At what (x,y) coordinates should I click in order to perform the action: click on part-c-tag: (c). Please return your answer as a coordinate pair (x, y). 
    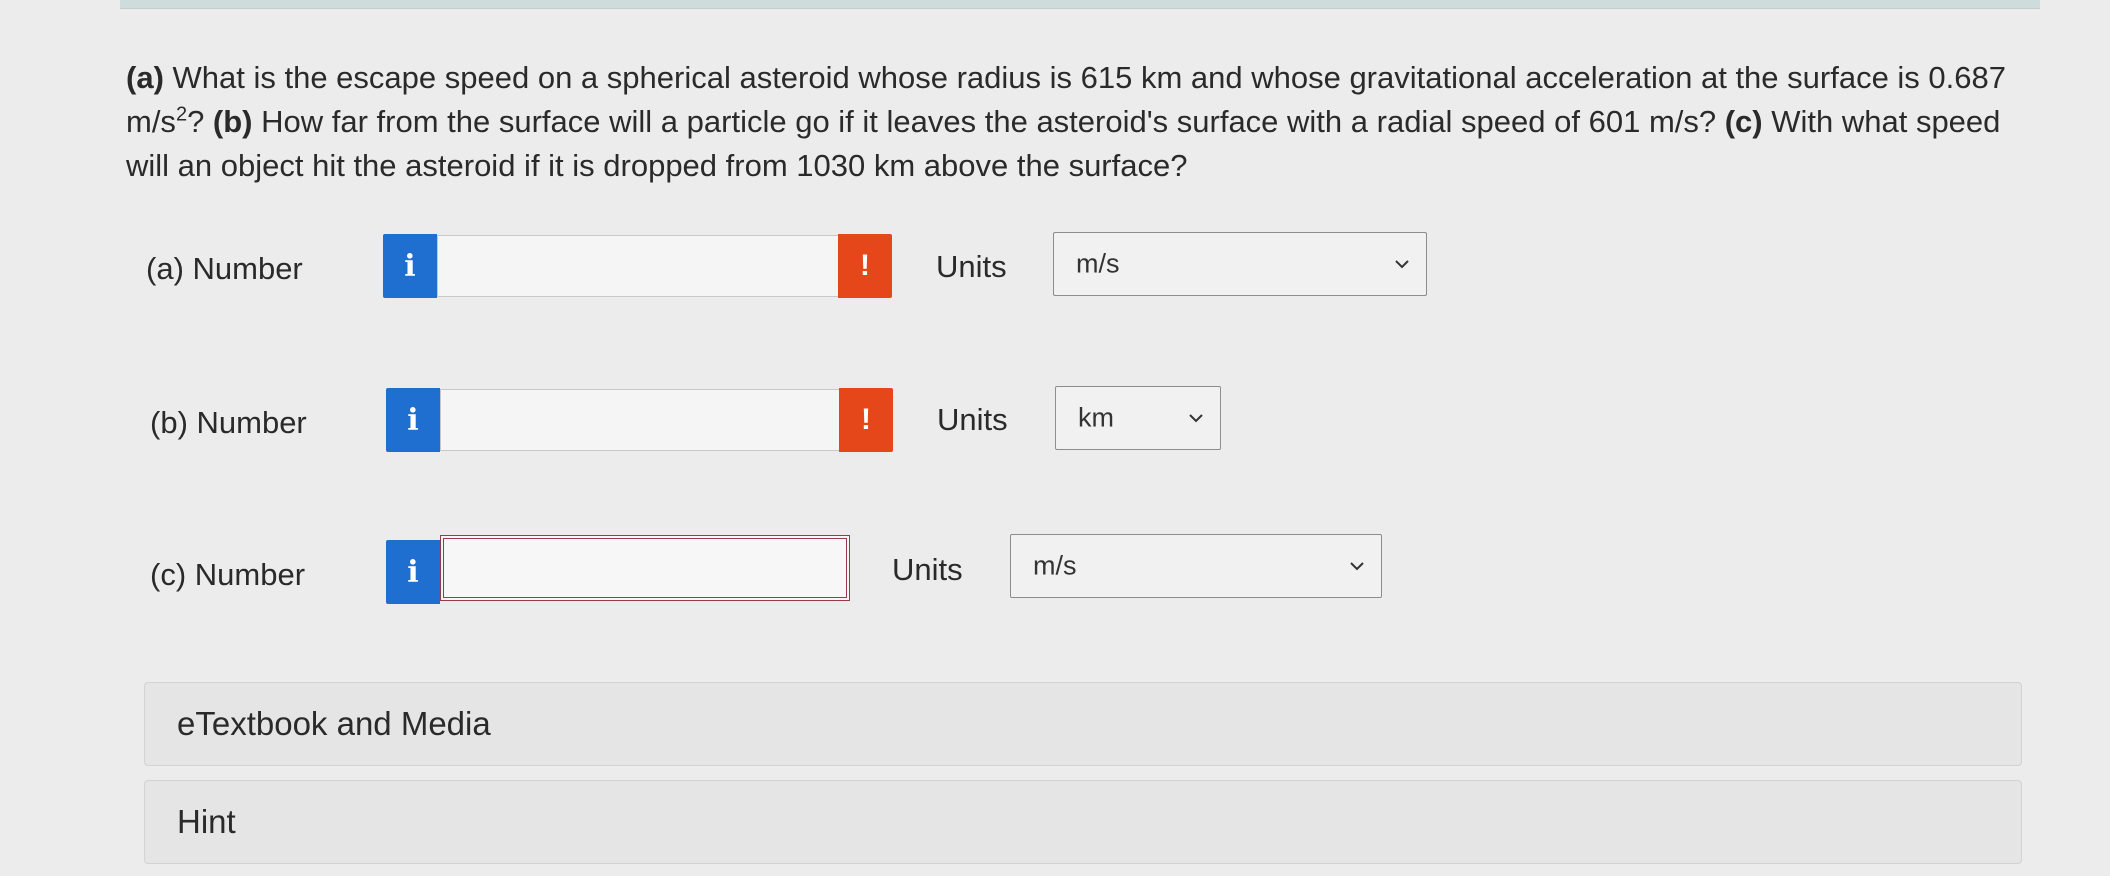
    Looking at the image, I should click on (1743, 121).